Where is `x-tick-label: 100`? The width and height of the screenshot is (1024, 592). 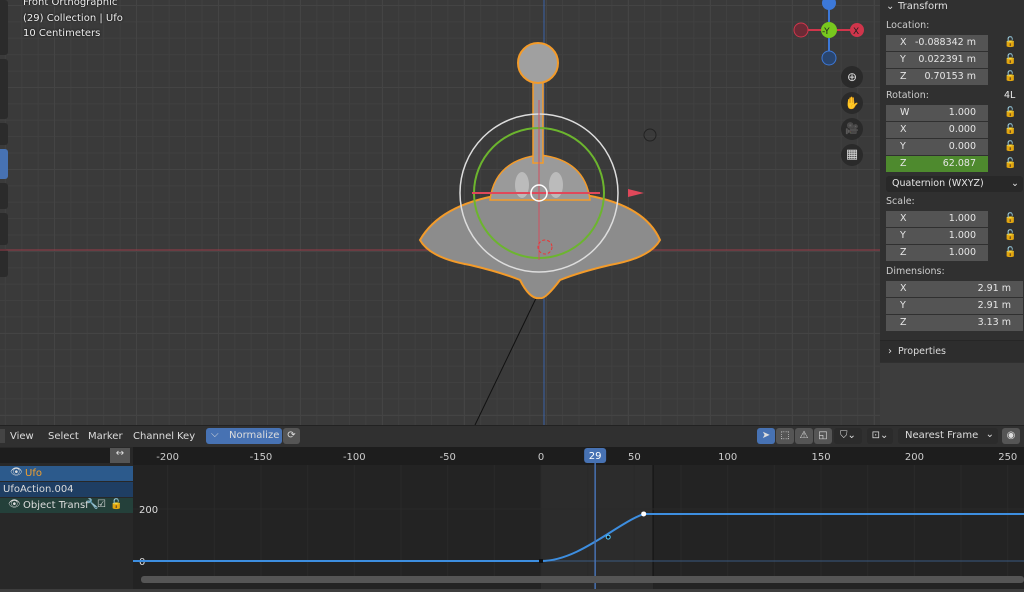 x-tick-label: 100 is located at coordinates (727, 457).